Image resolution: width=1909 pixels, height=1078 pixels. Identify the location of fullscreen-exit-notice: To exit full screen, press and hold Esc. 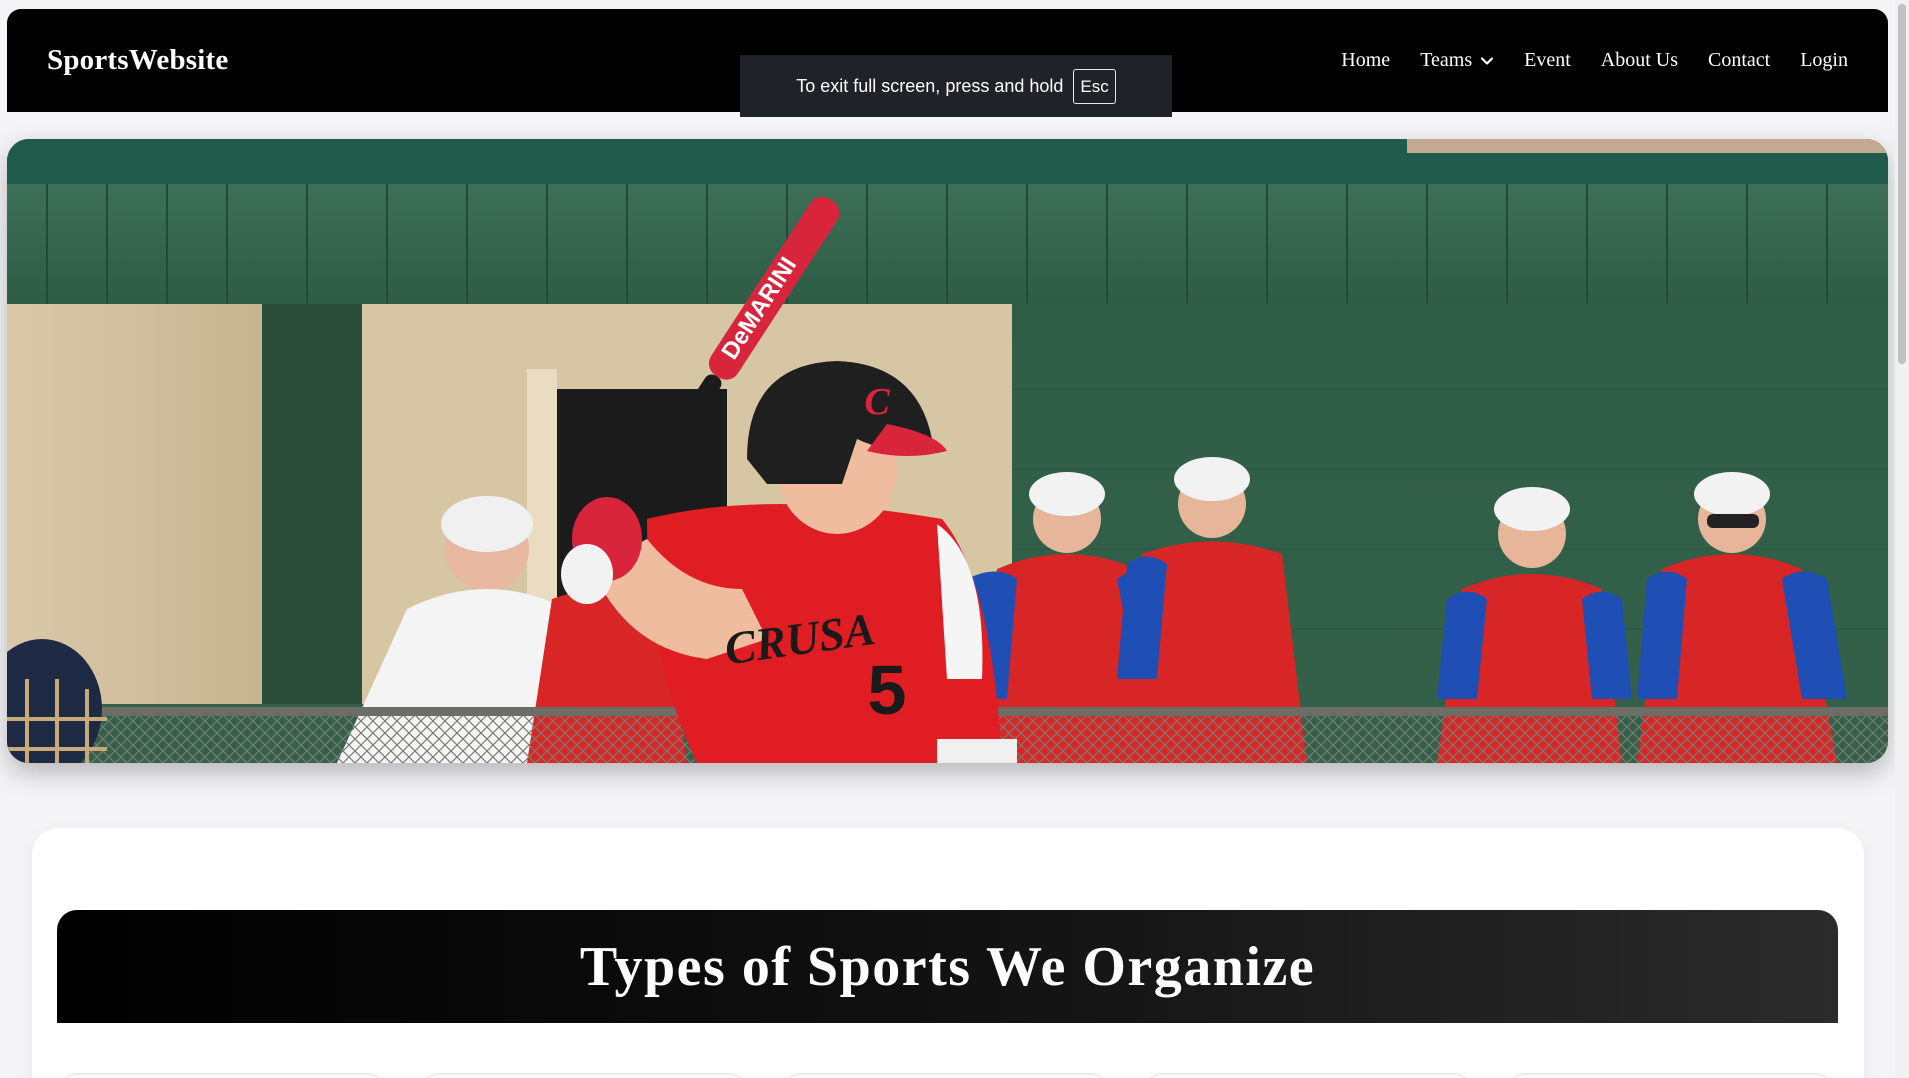
(956, 86).